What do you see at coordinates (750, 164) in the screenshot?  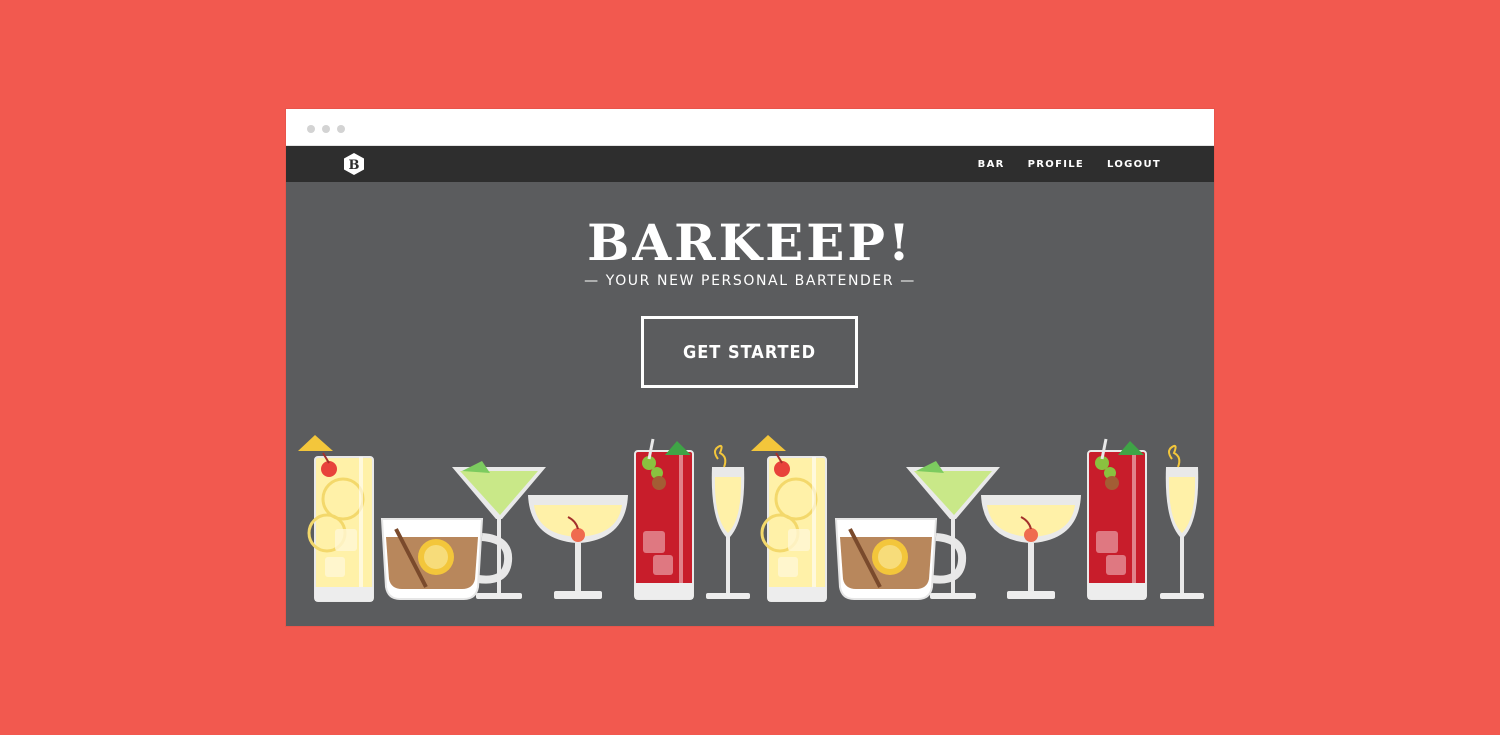 I see `navbar: B BAR PROFILE LOGOUT` at bounding box center [750, 164].